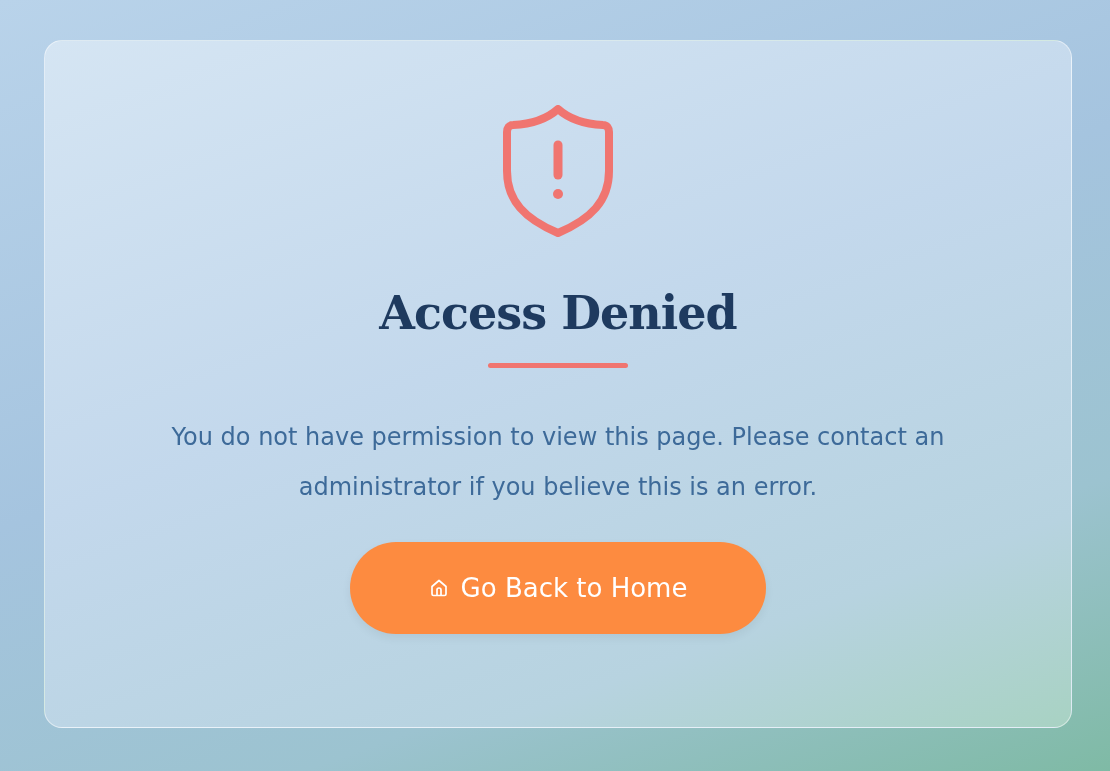  I want to click on page-title: Access Denied, so click(558, 313).